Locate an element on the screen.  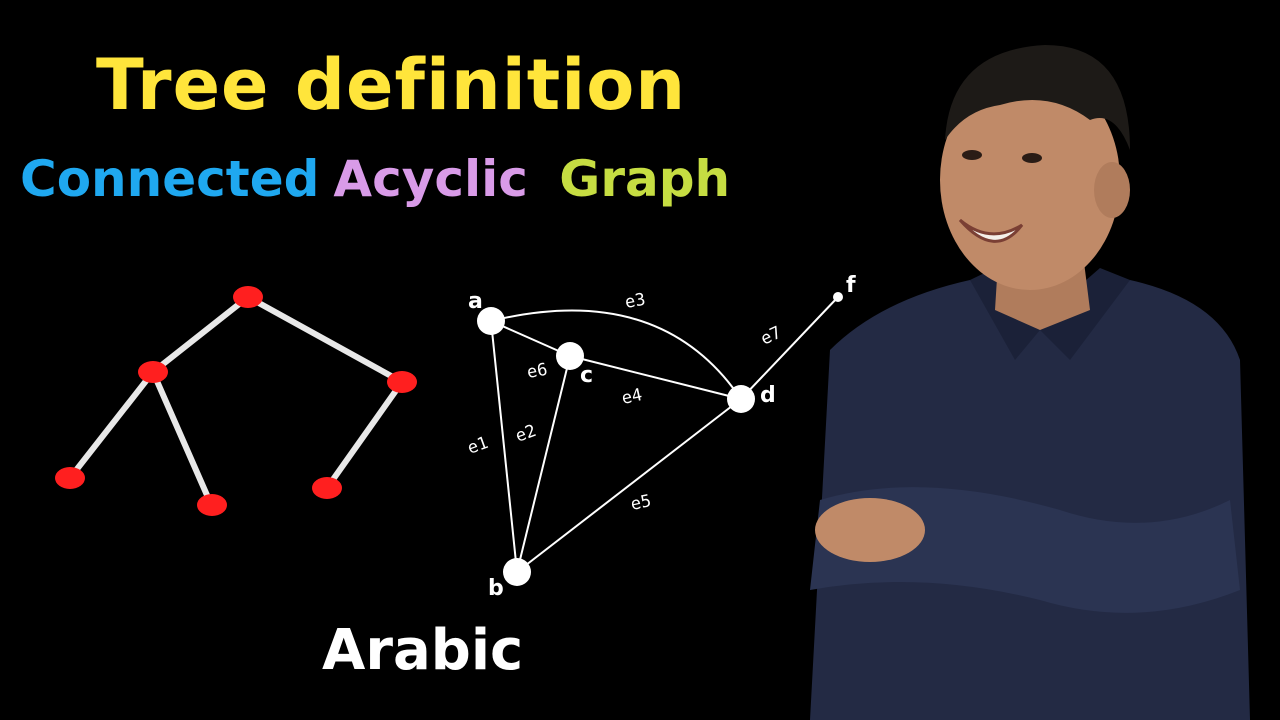
subtitle: Connected Acyclic Graph is located at coordinates (382, 179).